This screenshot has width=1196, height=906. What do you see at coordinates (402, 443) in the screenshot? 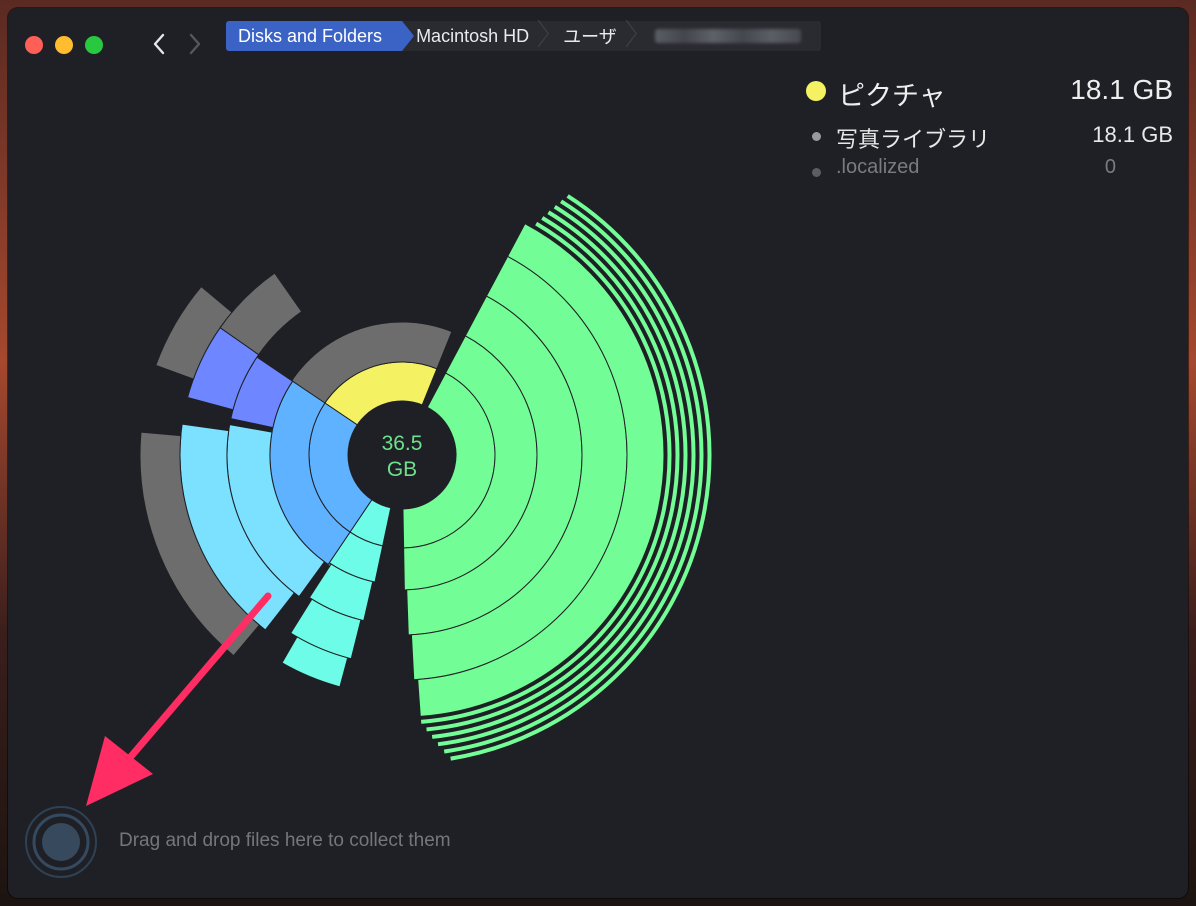
I see `center-size-value: 36.5` at bounding box center [402, 443].